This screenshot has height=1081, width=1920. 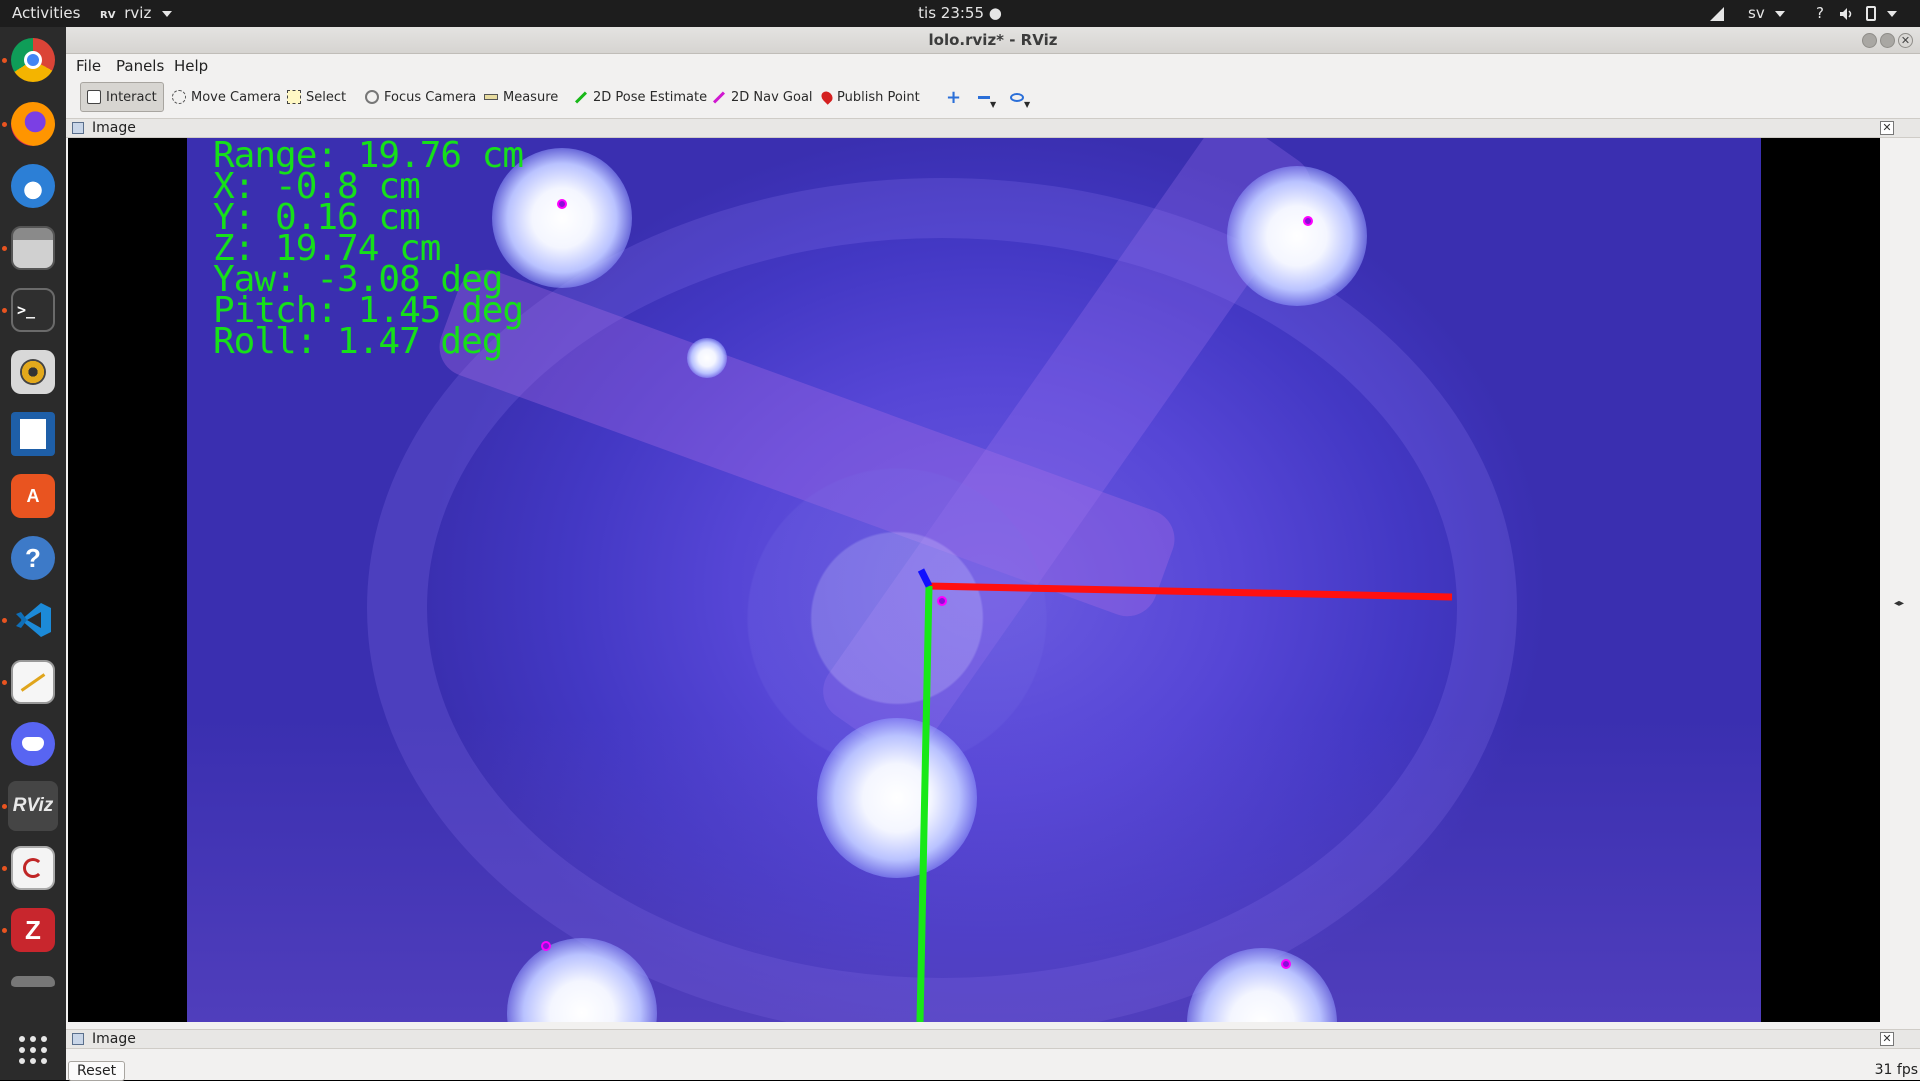 I want to click on app-menu: RV rviz, so click(x=136, y=13).